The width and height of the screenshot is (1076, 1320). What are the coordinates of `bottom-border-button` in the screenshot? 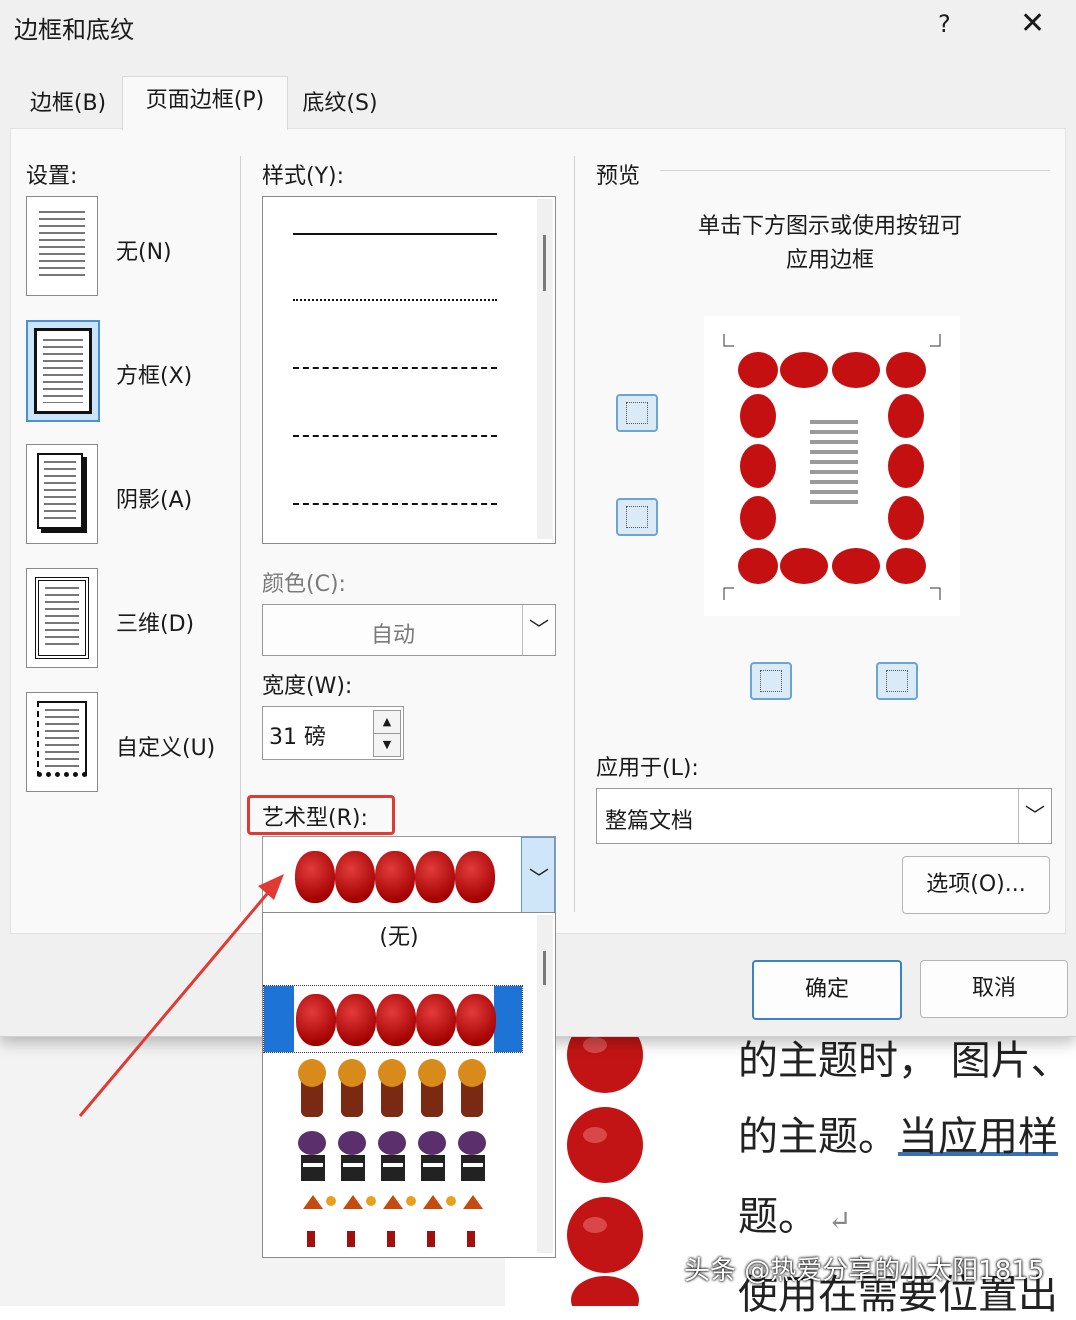 It's located at (637, 517).